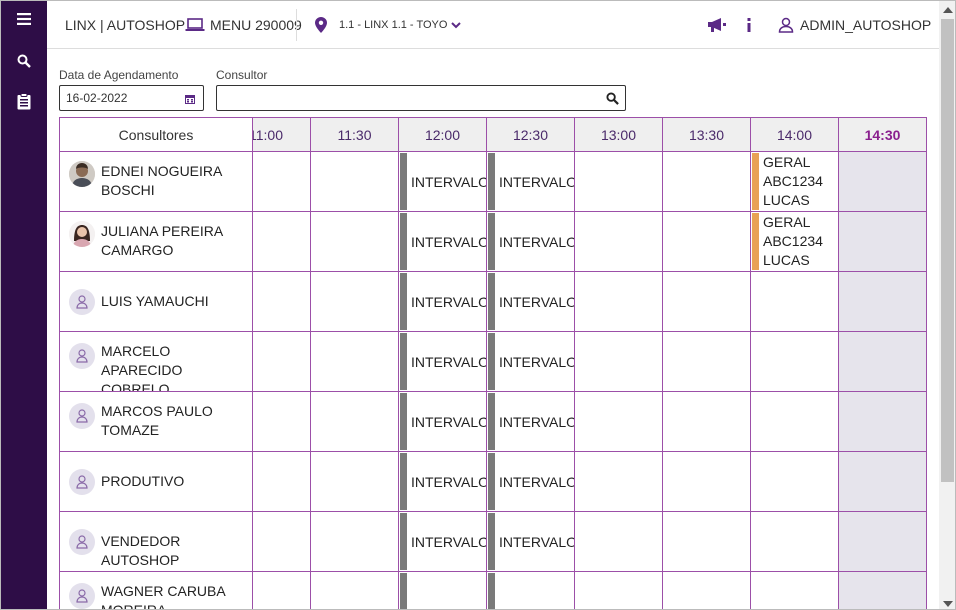  What do you see at coordinates (947, 250) in the screenshot?
I see `scrollbar-thumb` at bounding box center [947, 250].